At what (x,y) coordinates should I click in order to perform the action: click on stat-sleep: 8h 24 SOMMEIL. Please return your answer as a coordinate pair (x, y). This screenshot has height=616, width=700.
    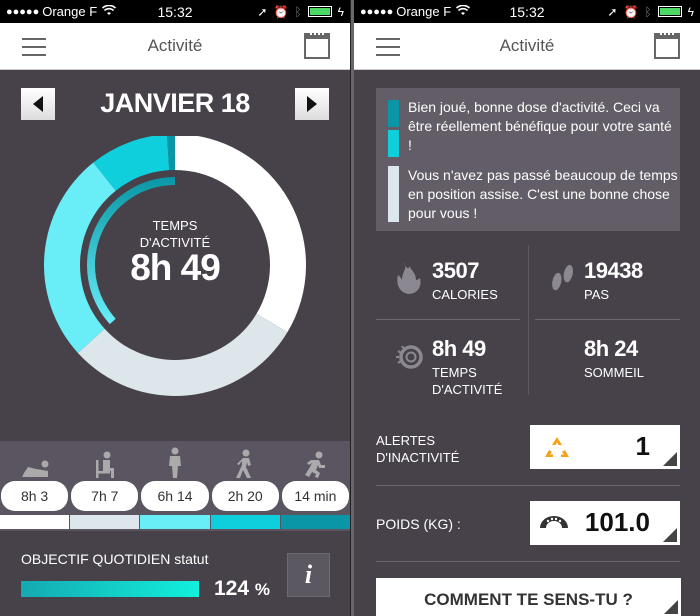
    Looking at the image, I should click on (603, 360).